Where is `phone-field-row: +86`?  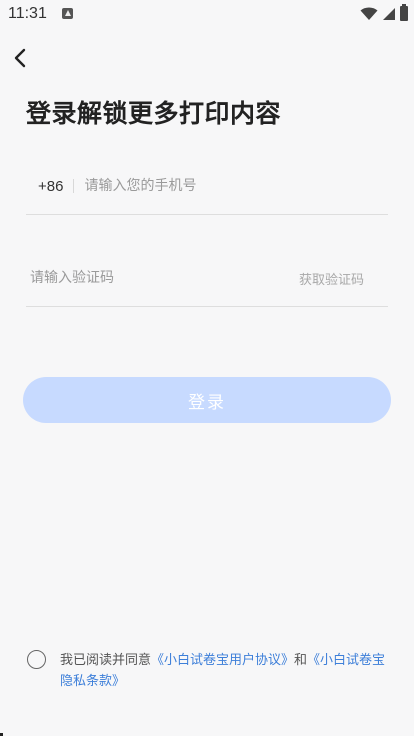
phone-field-row: +86 is located at coordinates (207, 186).